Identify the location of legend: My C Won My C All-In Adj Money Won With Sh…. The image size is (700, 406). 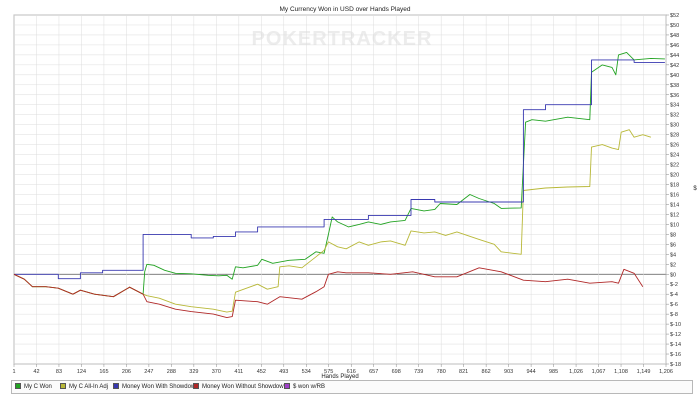
(352, 387).